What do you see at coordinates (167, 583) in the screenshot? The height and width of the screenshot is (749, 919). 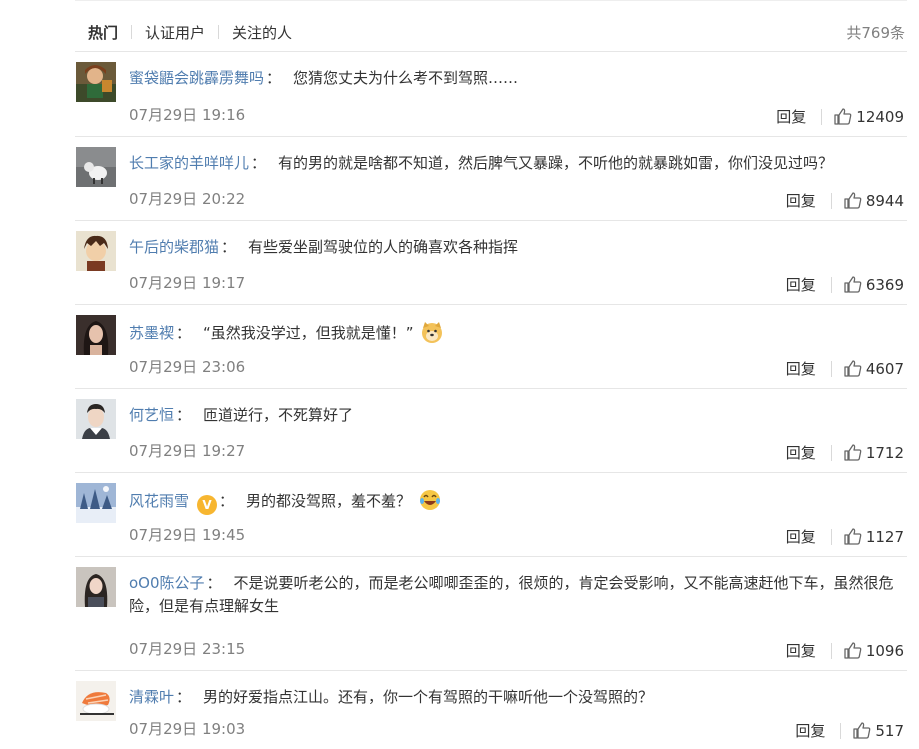 I see `username-link: oO0陈公子` at bounding box center [167, 583].